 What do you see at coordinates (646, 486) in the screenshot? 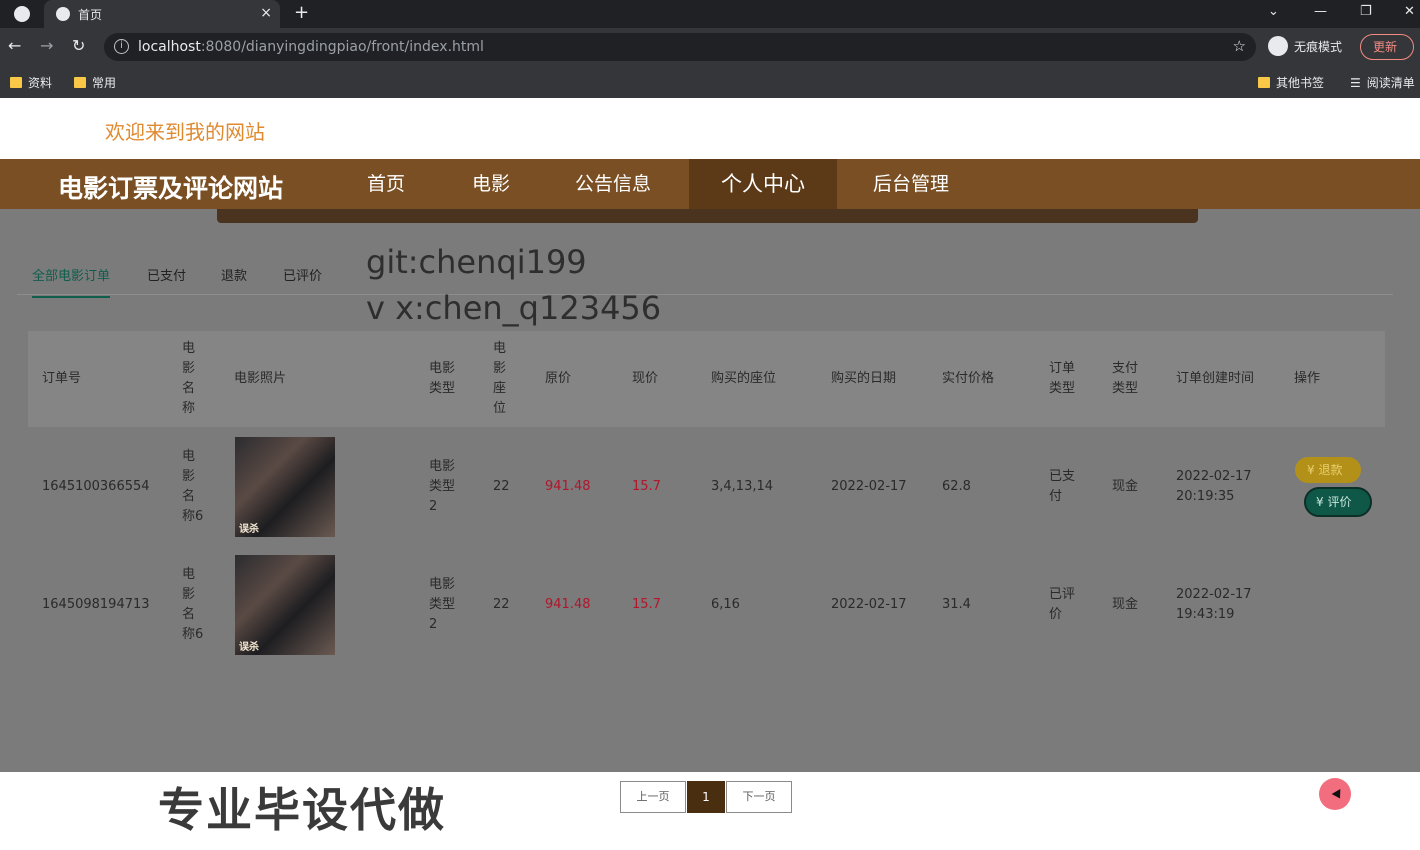
I see `current-price: 15.7` at bounding box center [646, 486].